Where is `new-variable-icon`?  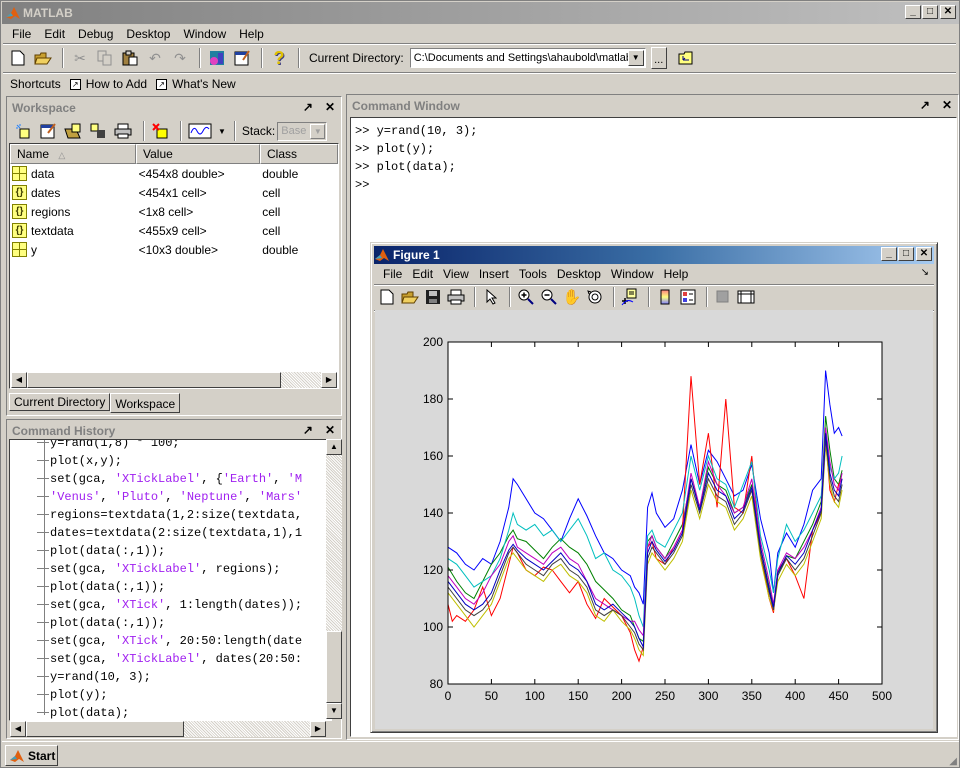 new-variable-icon is located at coordinates (23, 131).